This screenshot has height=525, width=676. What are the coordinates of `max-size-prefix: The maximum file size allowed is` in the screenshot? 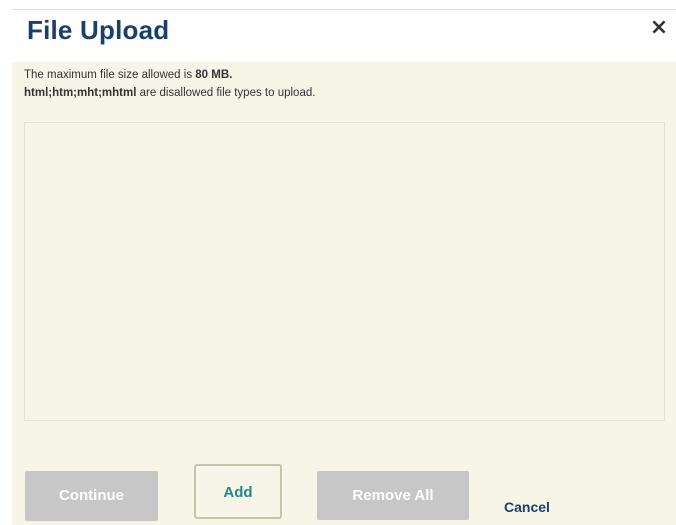 It's located at (110, 75).